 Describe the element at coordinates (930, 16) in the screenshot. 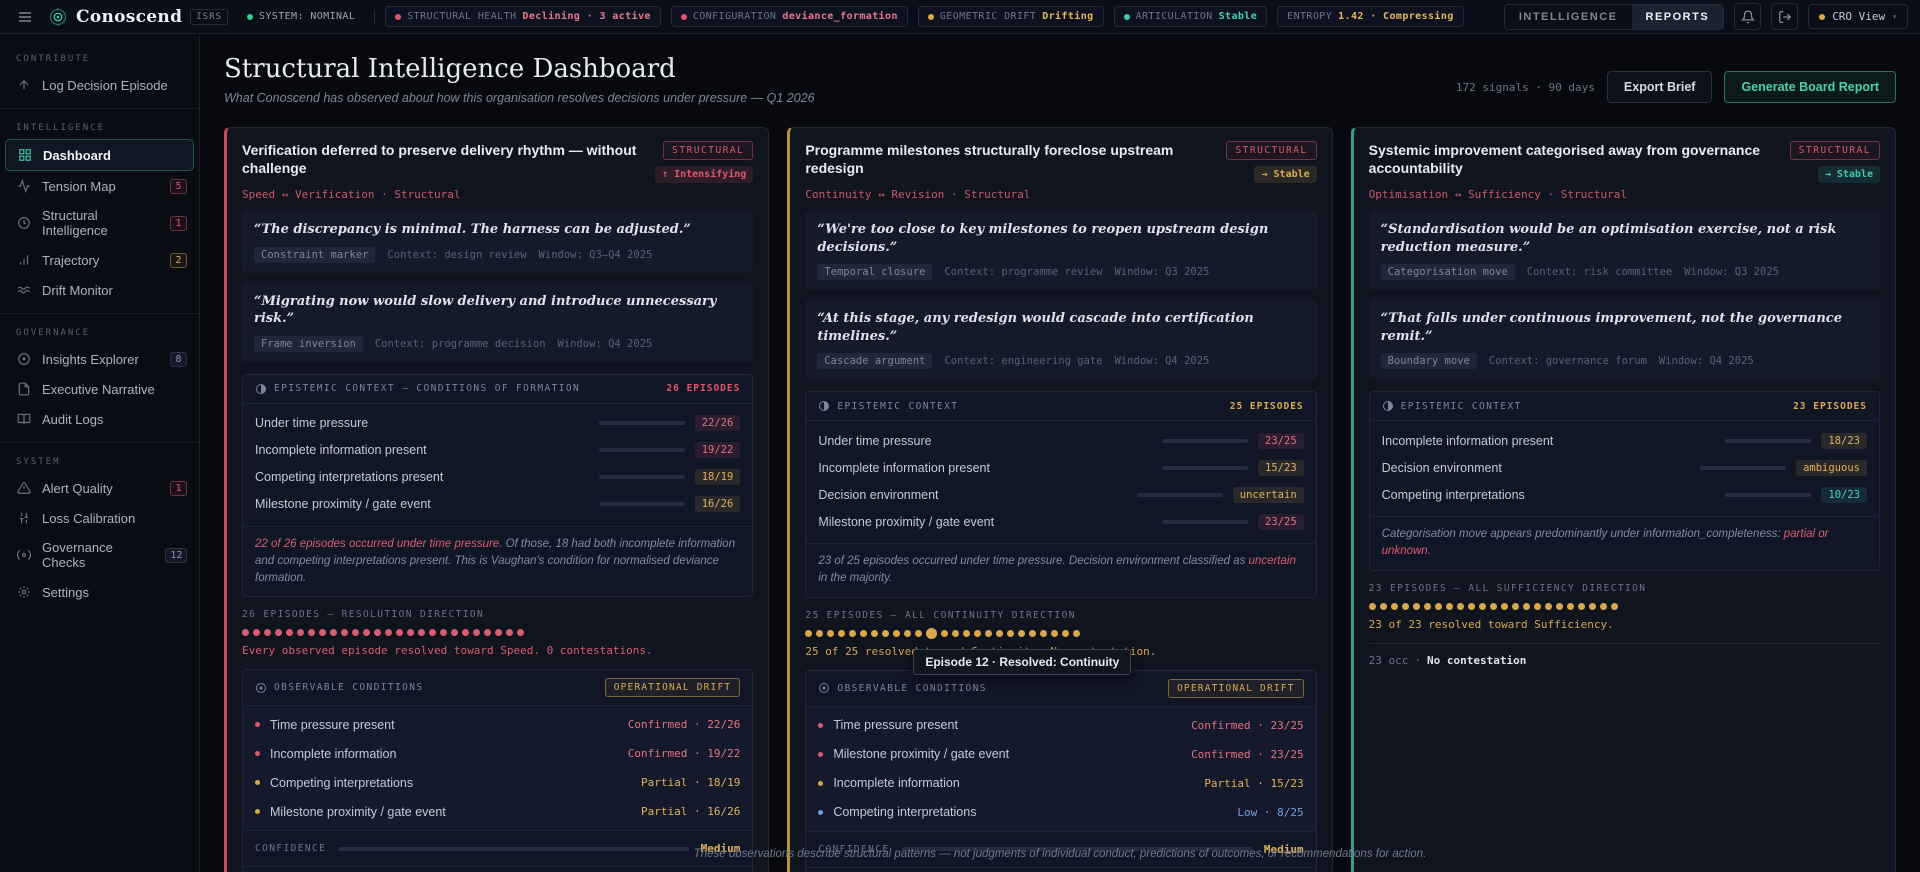

I see `status-dot-icon` at that location.